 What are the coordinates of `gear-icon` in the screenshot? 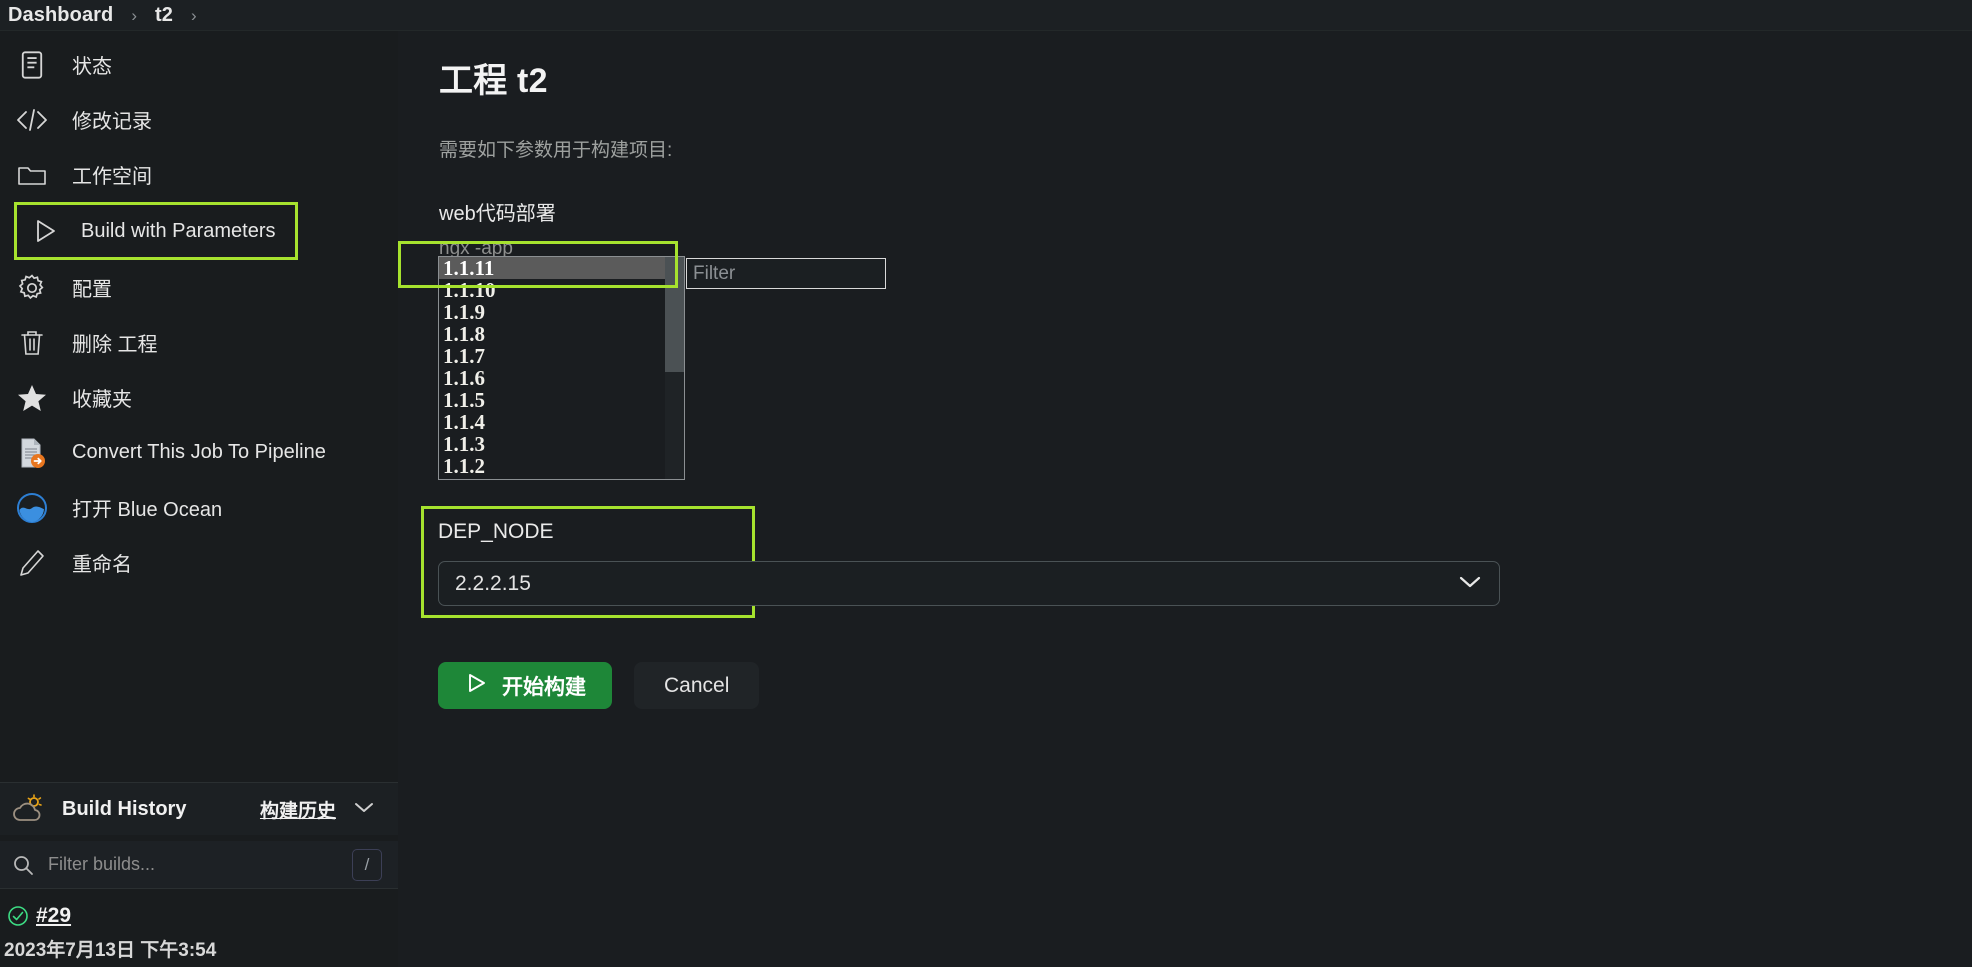 It's located at (32, 288).